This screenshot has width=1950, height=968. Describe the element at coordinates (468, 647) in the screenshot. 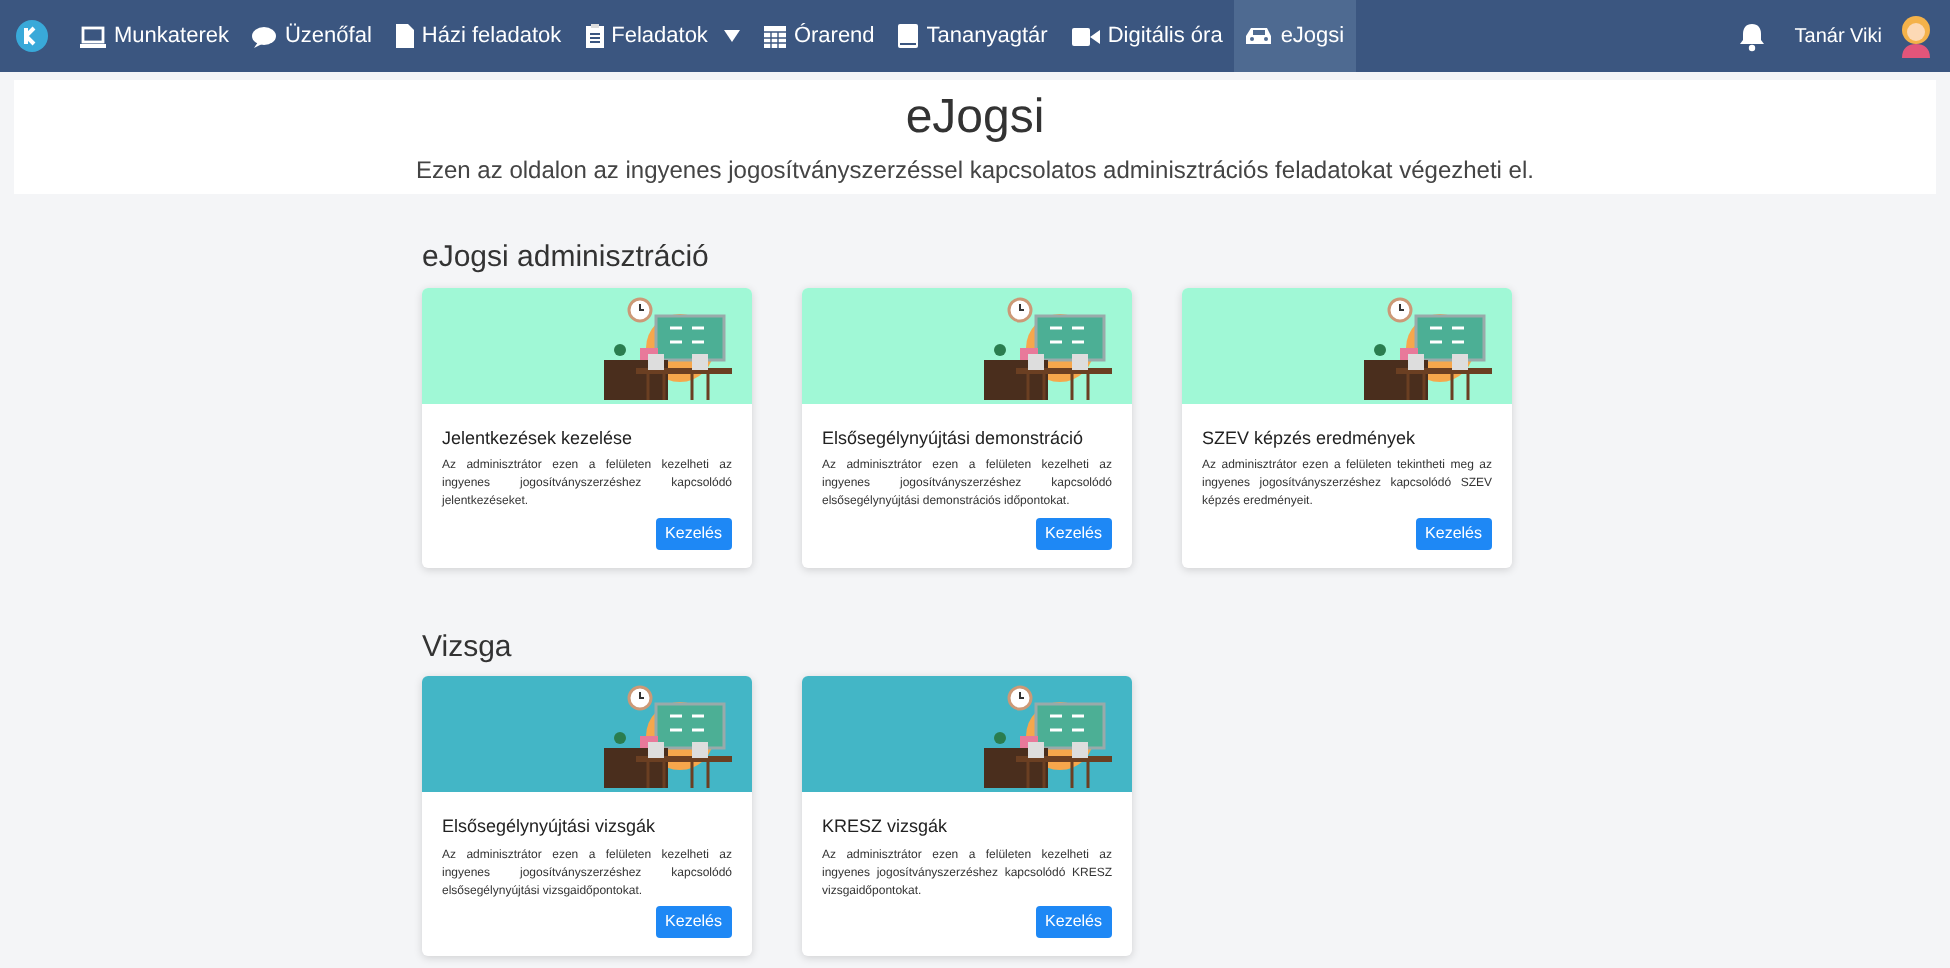

I see `section-title: Vizsga` at that location.